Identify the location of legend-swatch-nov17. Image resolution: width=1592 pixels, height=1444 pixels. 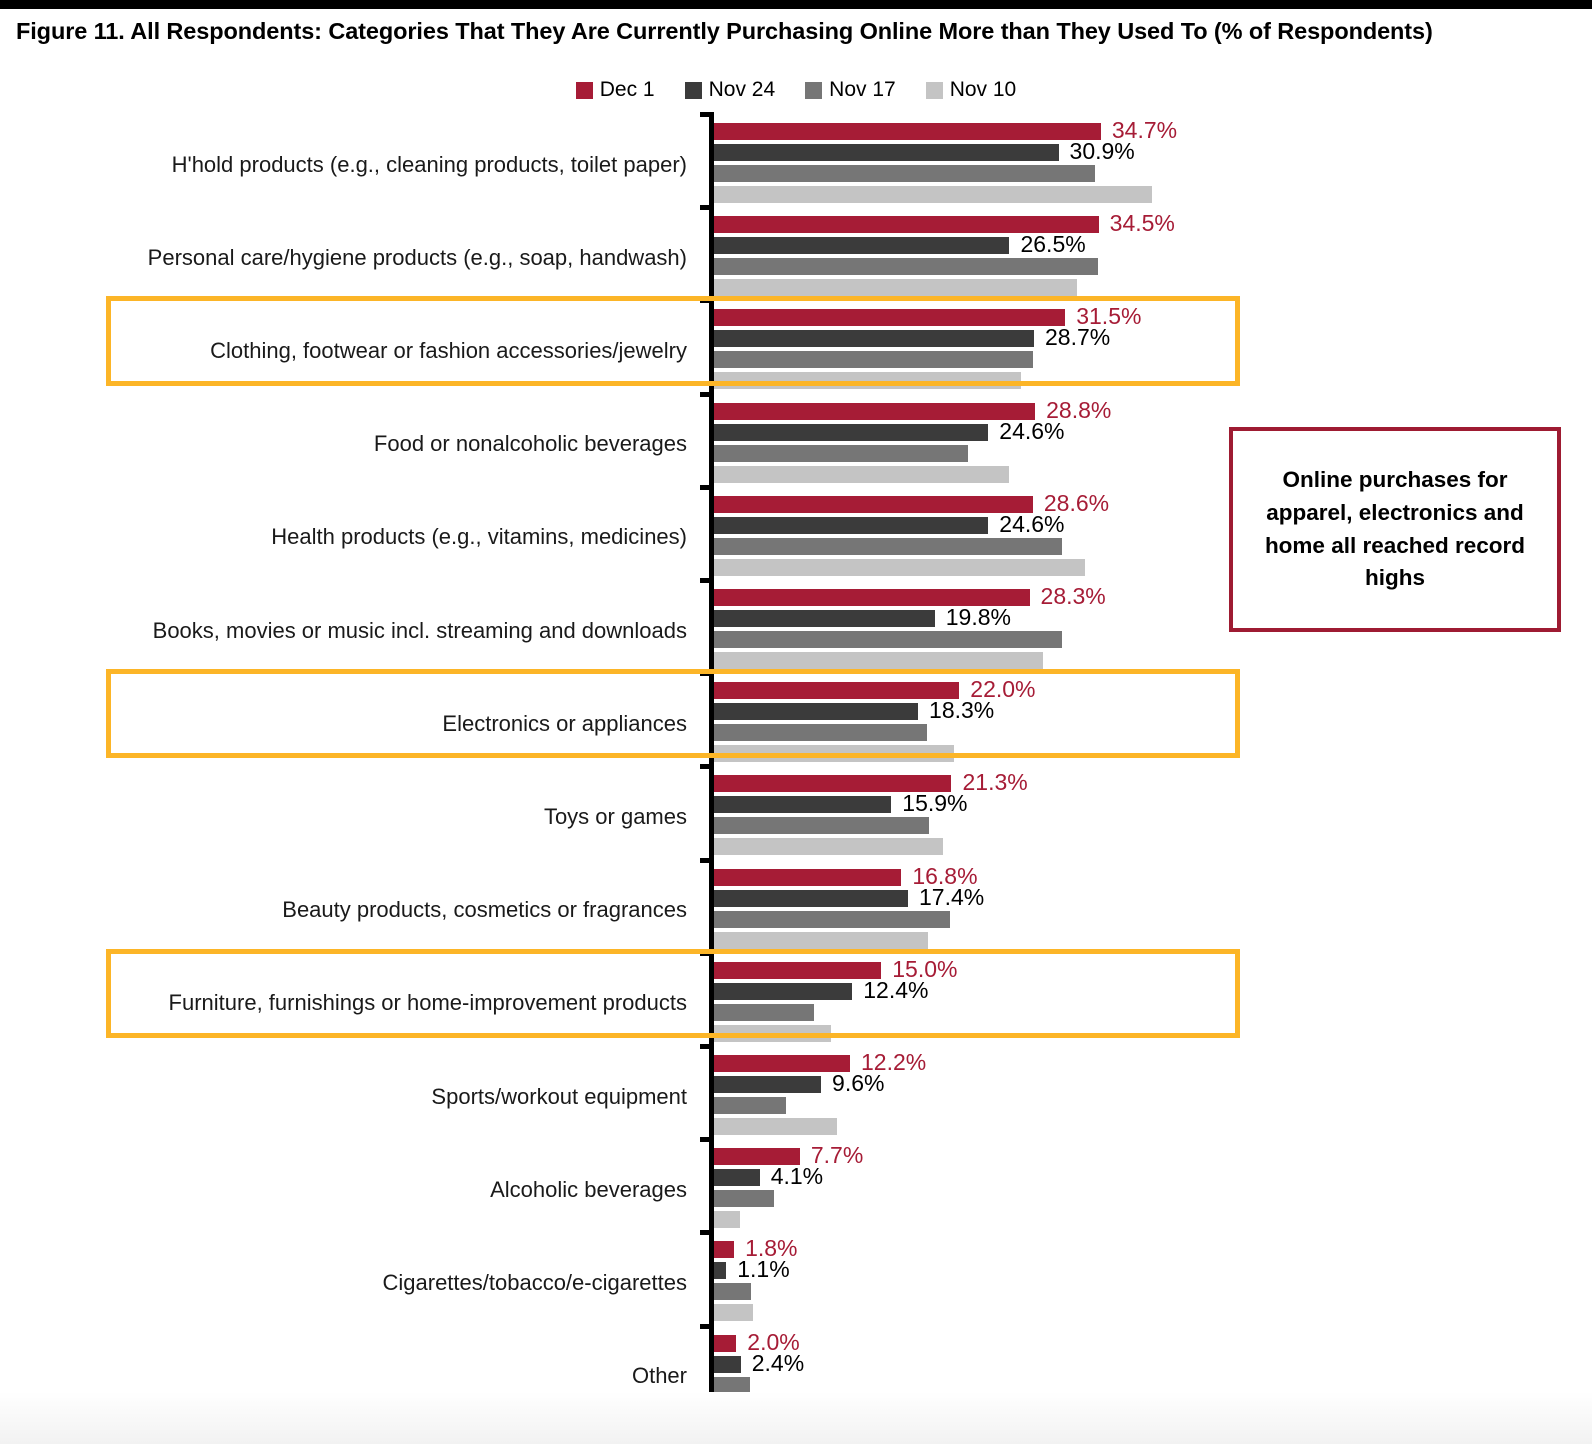
(814, 90).